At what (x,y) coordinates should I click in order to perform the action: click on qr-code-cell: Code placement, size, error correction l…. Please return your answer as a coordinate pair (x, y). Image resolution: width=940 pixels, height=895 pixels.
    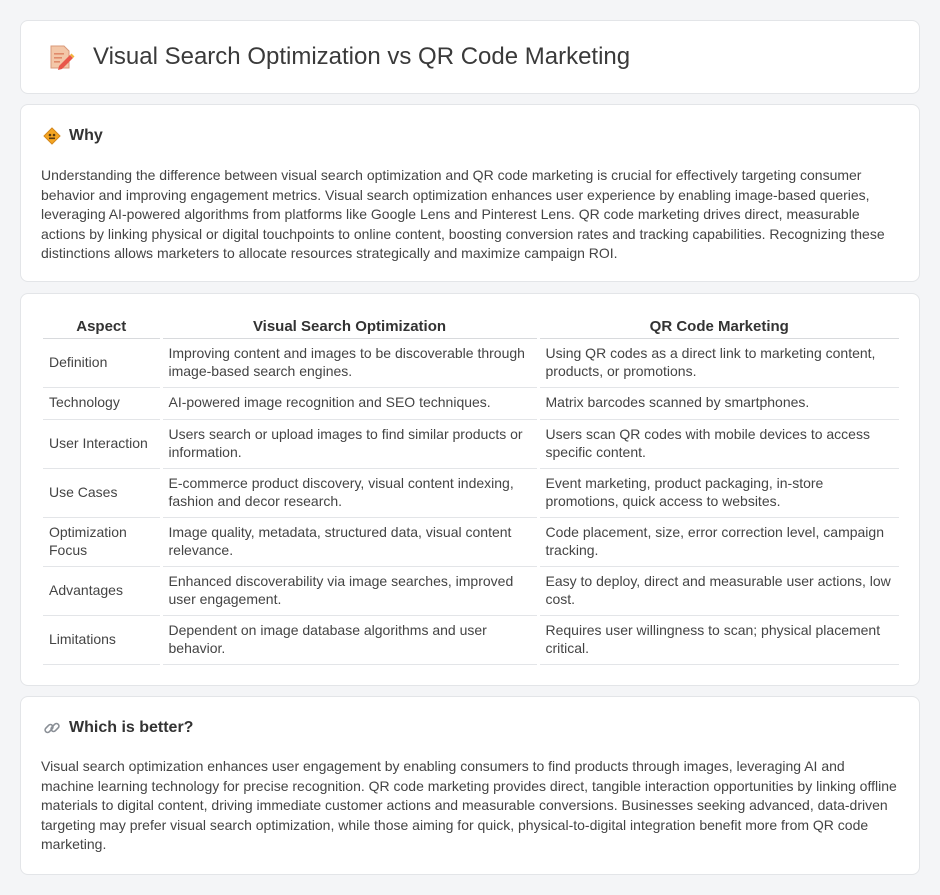
    Looking at the image, I should click on (717, 542).